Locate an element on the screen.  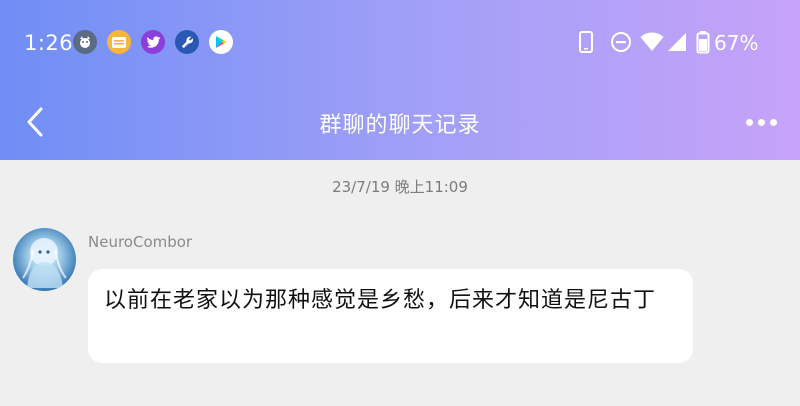
twitter-icon is located at coordinates (153, 42).